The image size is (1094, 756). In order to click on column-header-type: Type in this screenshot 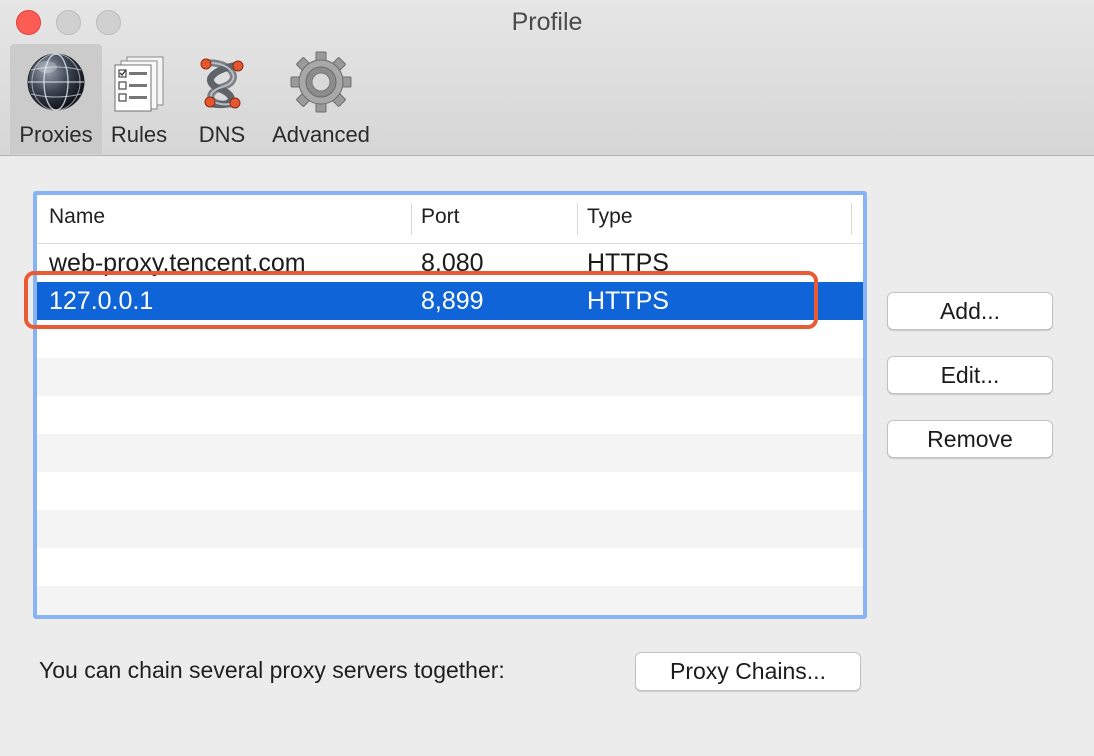, I will do `click(610, 217)`.